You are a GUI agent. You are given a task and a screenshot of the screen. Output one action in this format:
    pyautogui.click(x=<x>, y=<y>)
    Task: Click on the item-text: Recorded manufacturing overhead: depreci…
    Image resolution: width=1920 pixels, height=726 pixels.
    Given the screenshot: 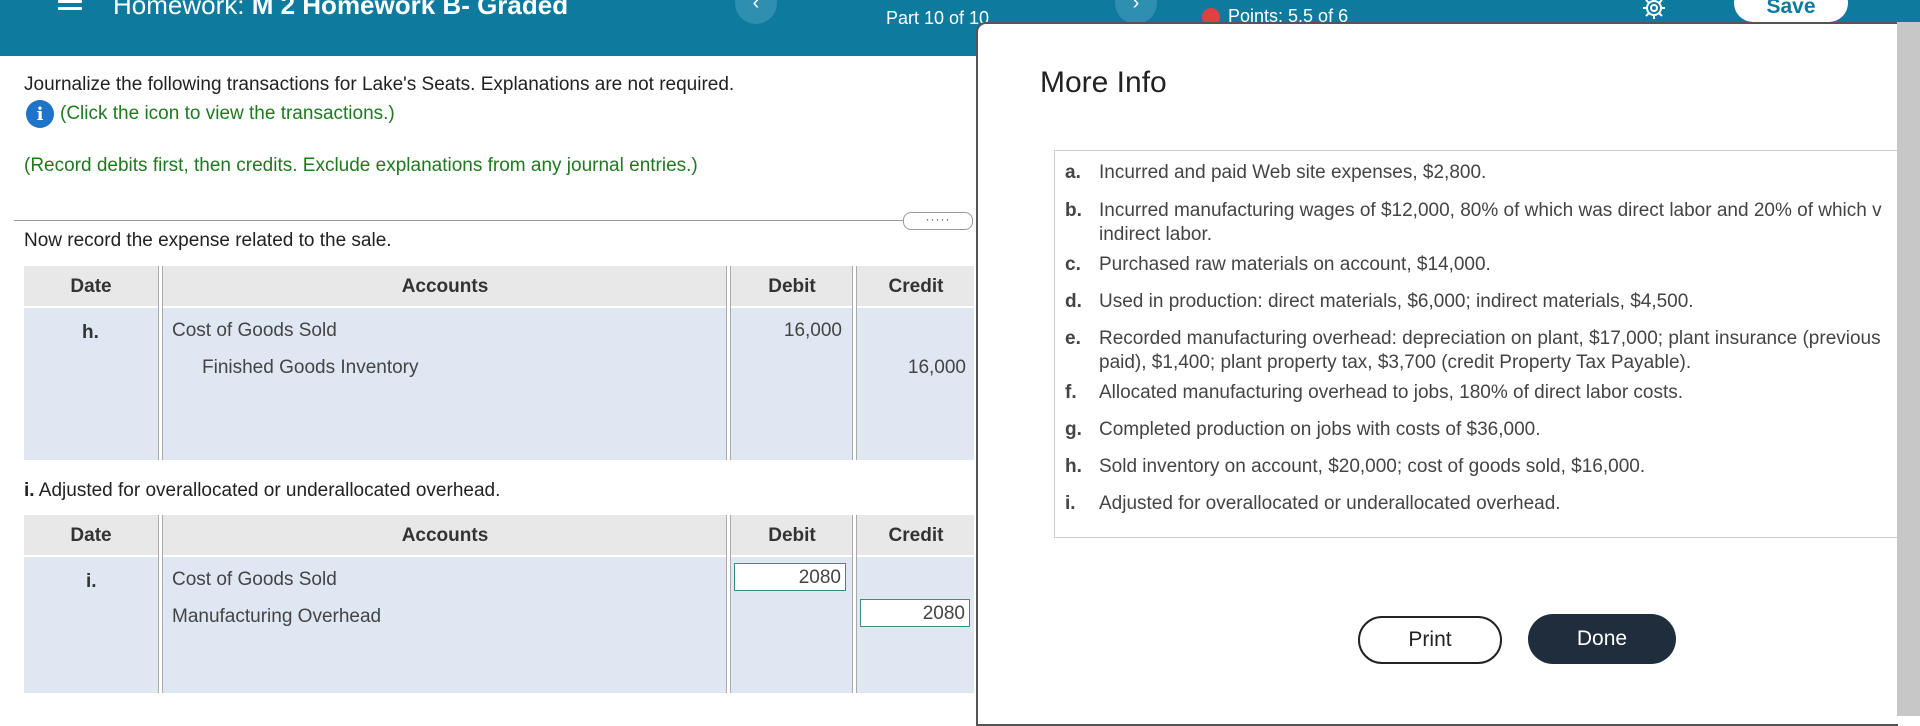 What is the action you would take?
    pyautogui.click(x=1490, y=338)
    